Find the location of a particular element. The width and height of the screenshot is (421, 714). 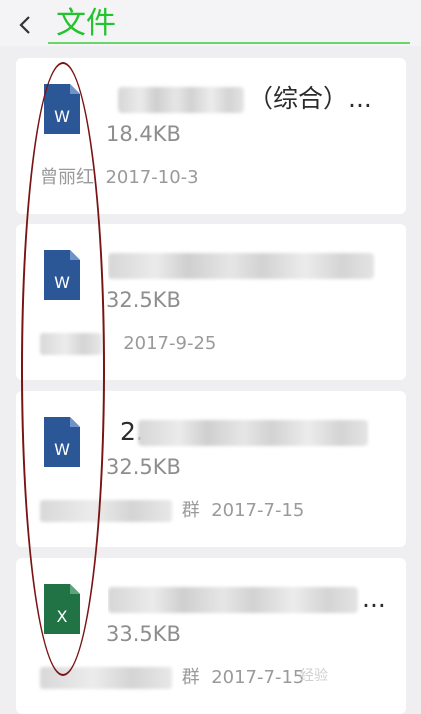

title-underline is located at coordinates (229, 43).